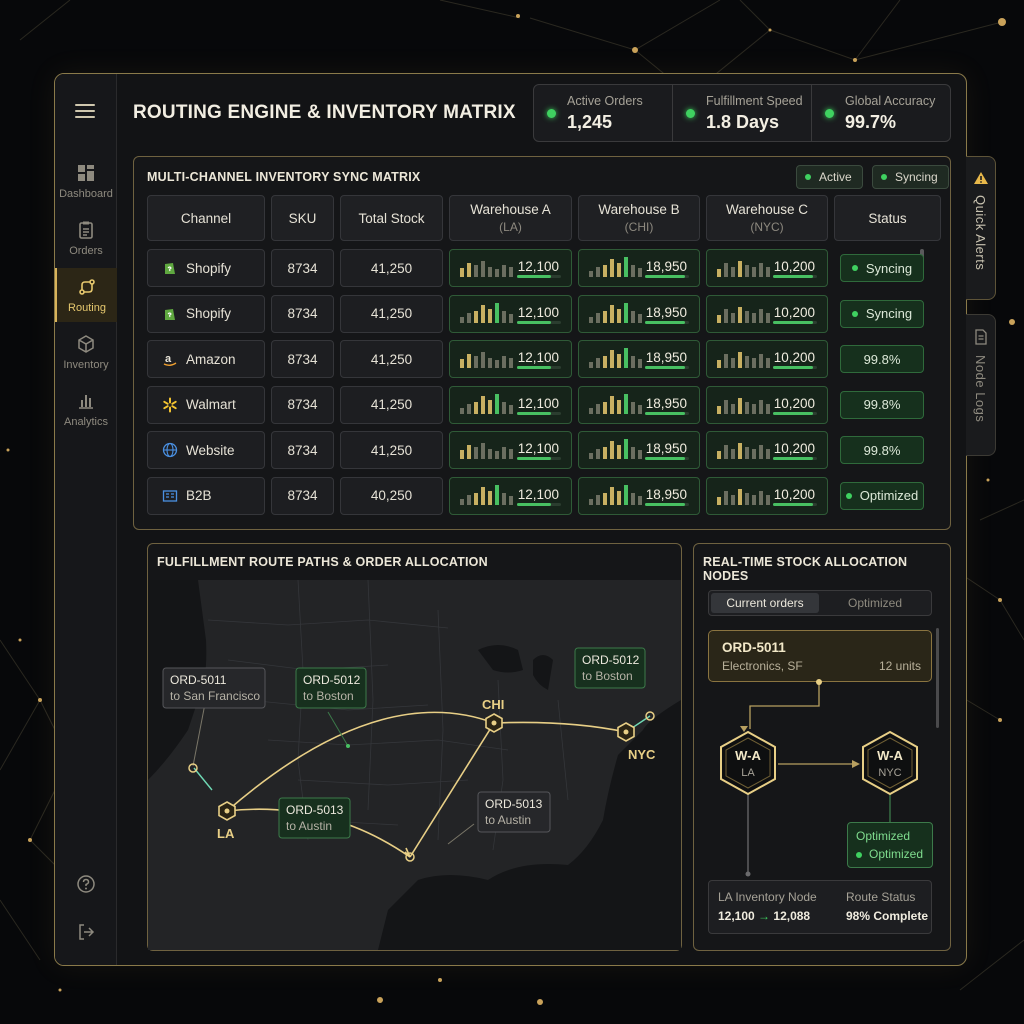 The image size is (1024, 1024). Describe the element at coordinates (170, 495) in the screenshot. I see `b2b-icon` at that location.